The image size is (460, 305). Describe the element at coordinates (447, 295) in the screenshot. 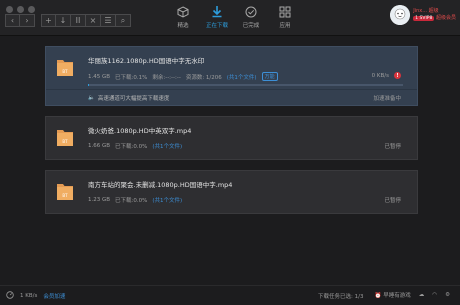

I see `settings-icon: ⚙` at that location.